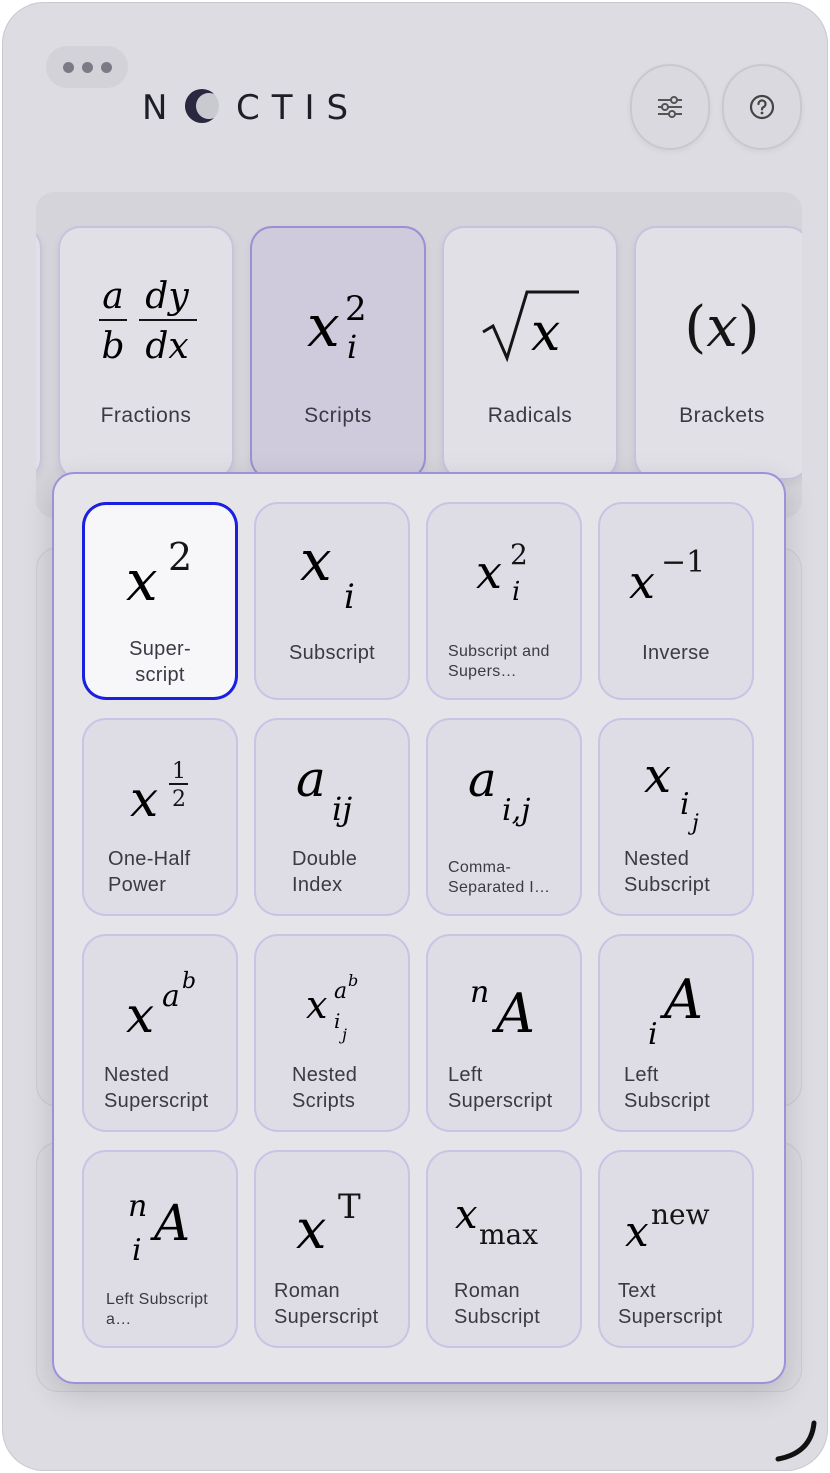 Image resolution: width=830 pixels, height=1473 pixels. I want to click on tile-left-subscript: i A Left Subscript, so click(676, 1033).